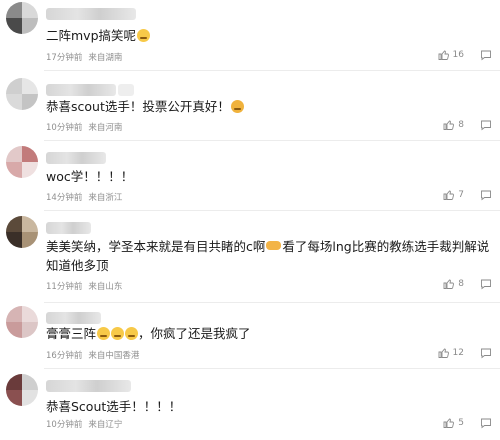 The image size is (500, 440). Describe the element at coordinates (461, 195) in the screenshot. I see `like-count: 7` at that location.